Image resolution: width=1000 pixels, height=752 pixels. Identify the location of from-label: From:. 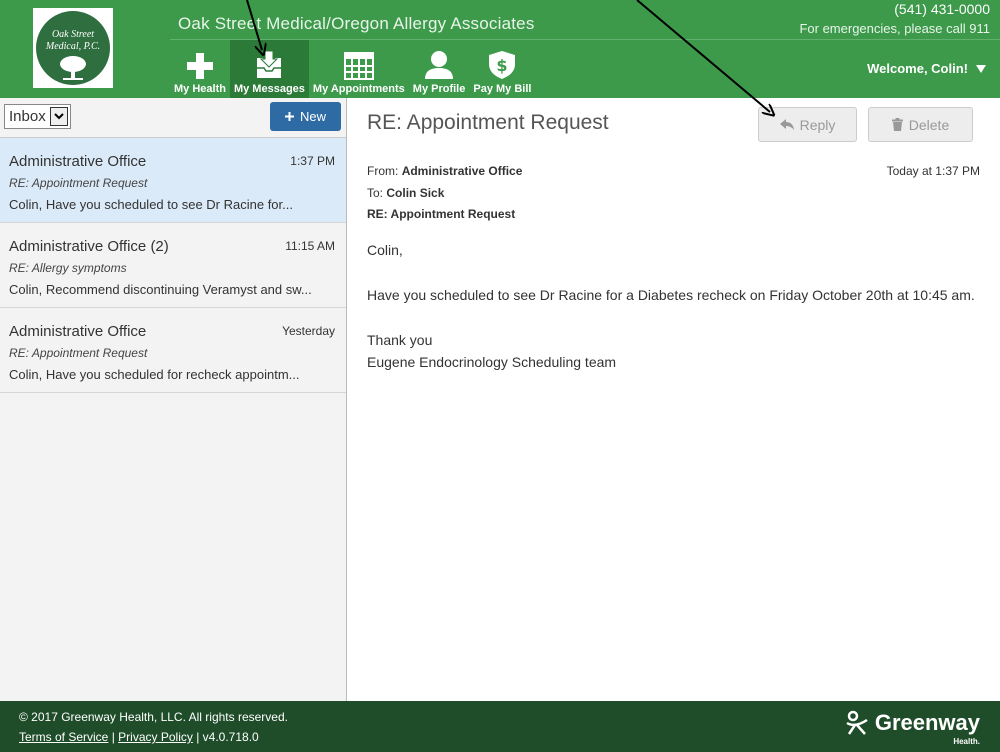
(383, 171).